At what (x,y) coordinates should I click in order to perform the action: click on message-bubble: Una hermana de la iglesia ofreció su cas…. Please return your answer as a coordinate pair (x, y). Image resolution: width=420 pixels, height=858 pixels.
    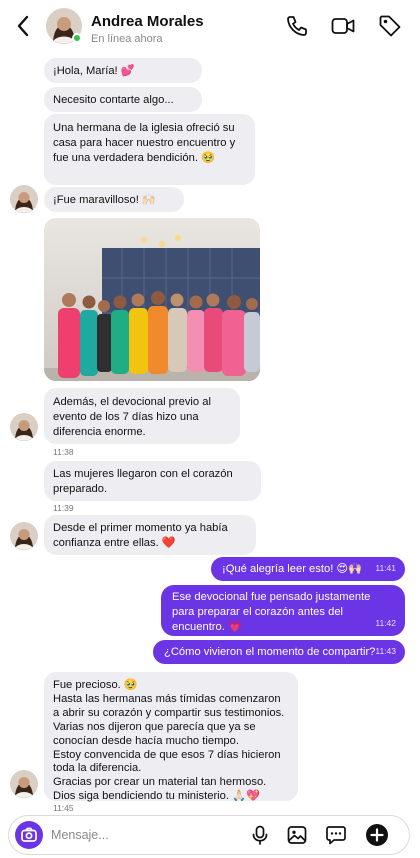
    Looking at the image, I should click on (149, 149).